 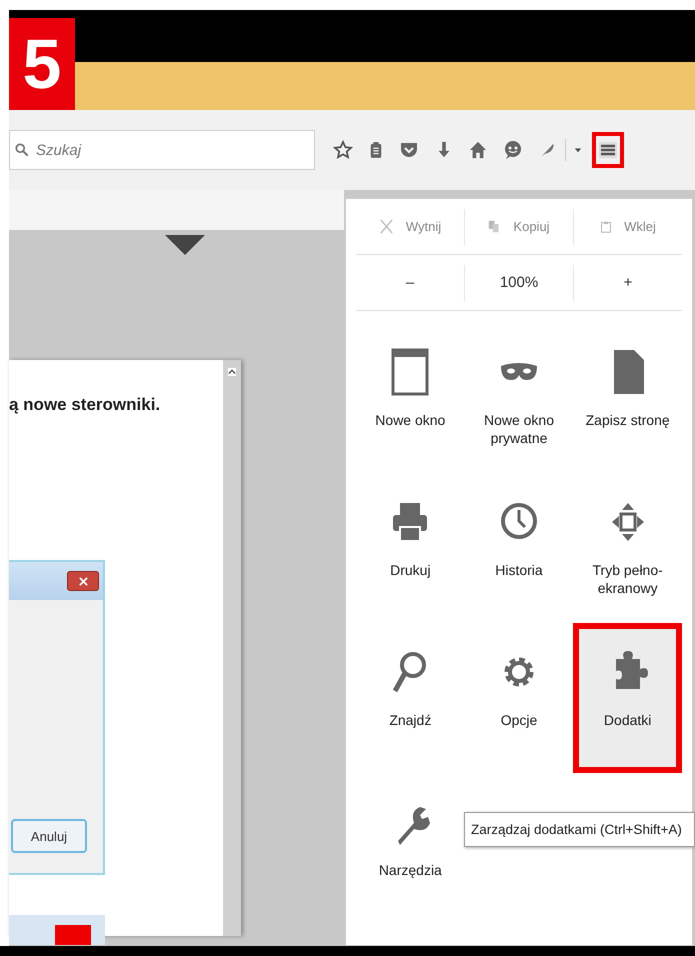 I want to click on menu-item: Narzędzia, so click(x=410, y=848).